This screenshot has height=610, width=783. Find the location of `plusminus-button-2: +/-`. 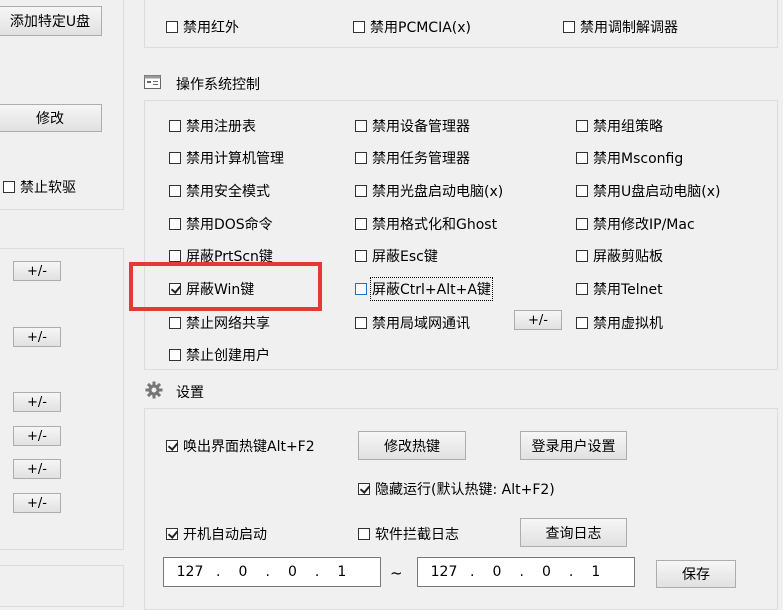

plusminus-button-2: +/- is located at coordinates (37, 337).